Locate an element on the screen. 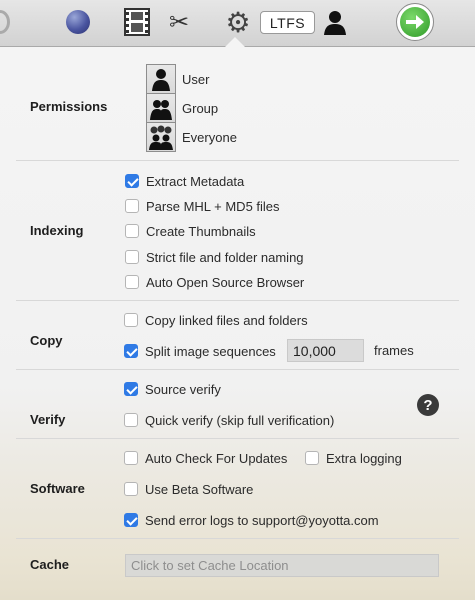 This screenshot has height=600, width=475. extra-logging-option: Extra logging is located at coordinates (353, 458).